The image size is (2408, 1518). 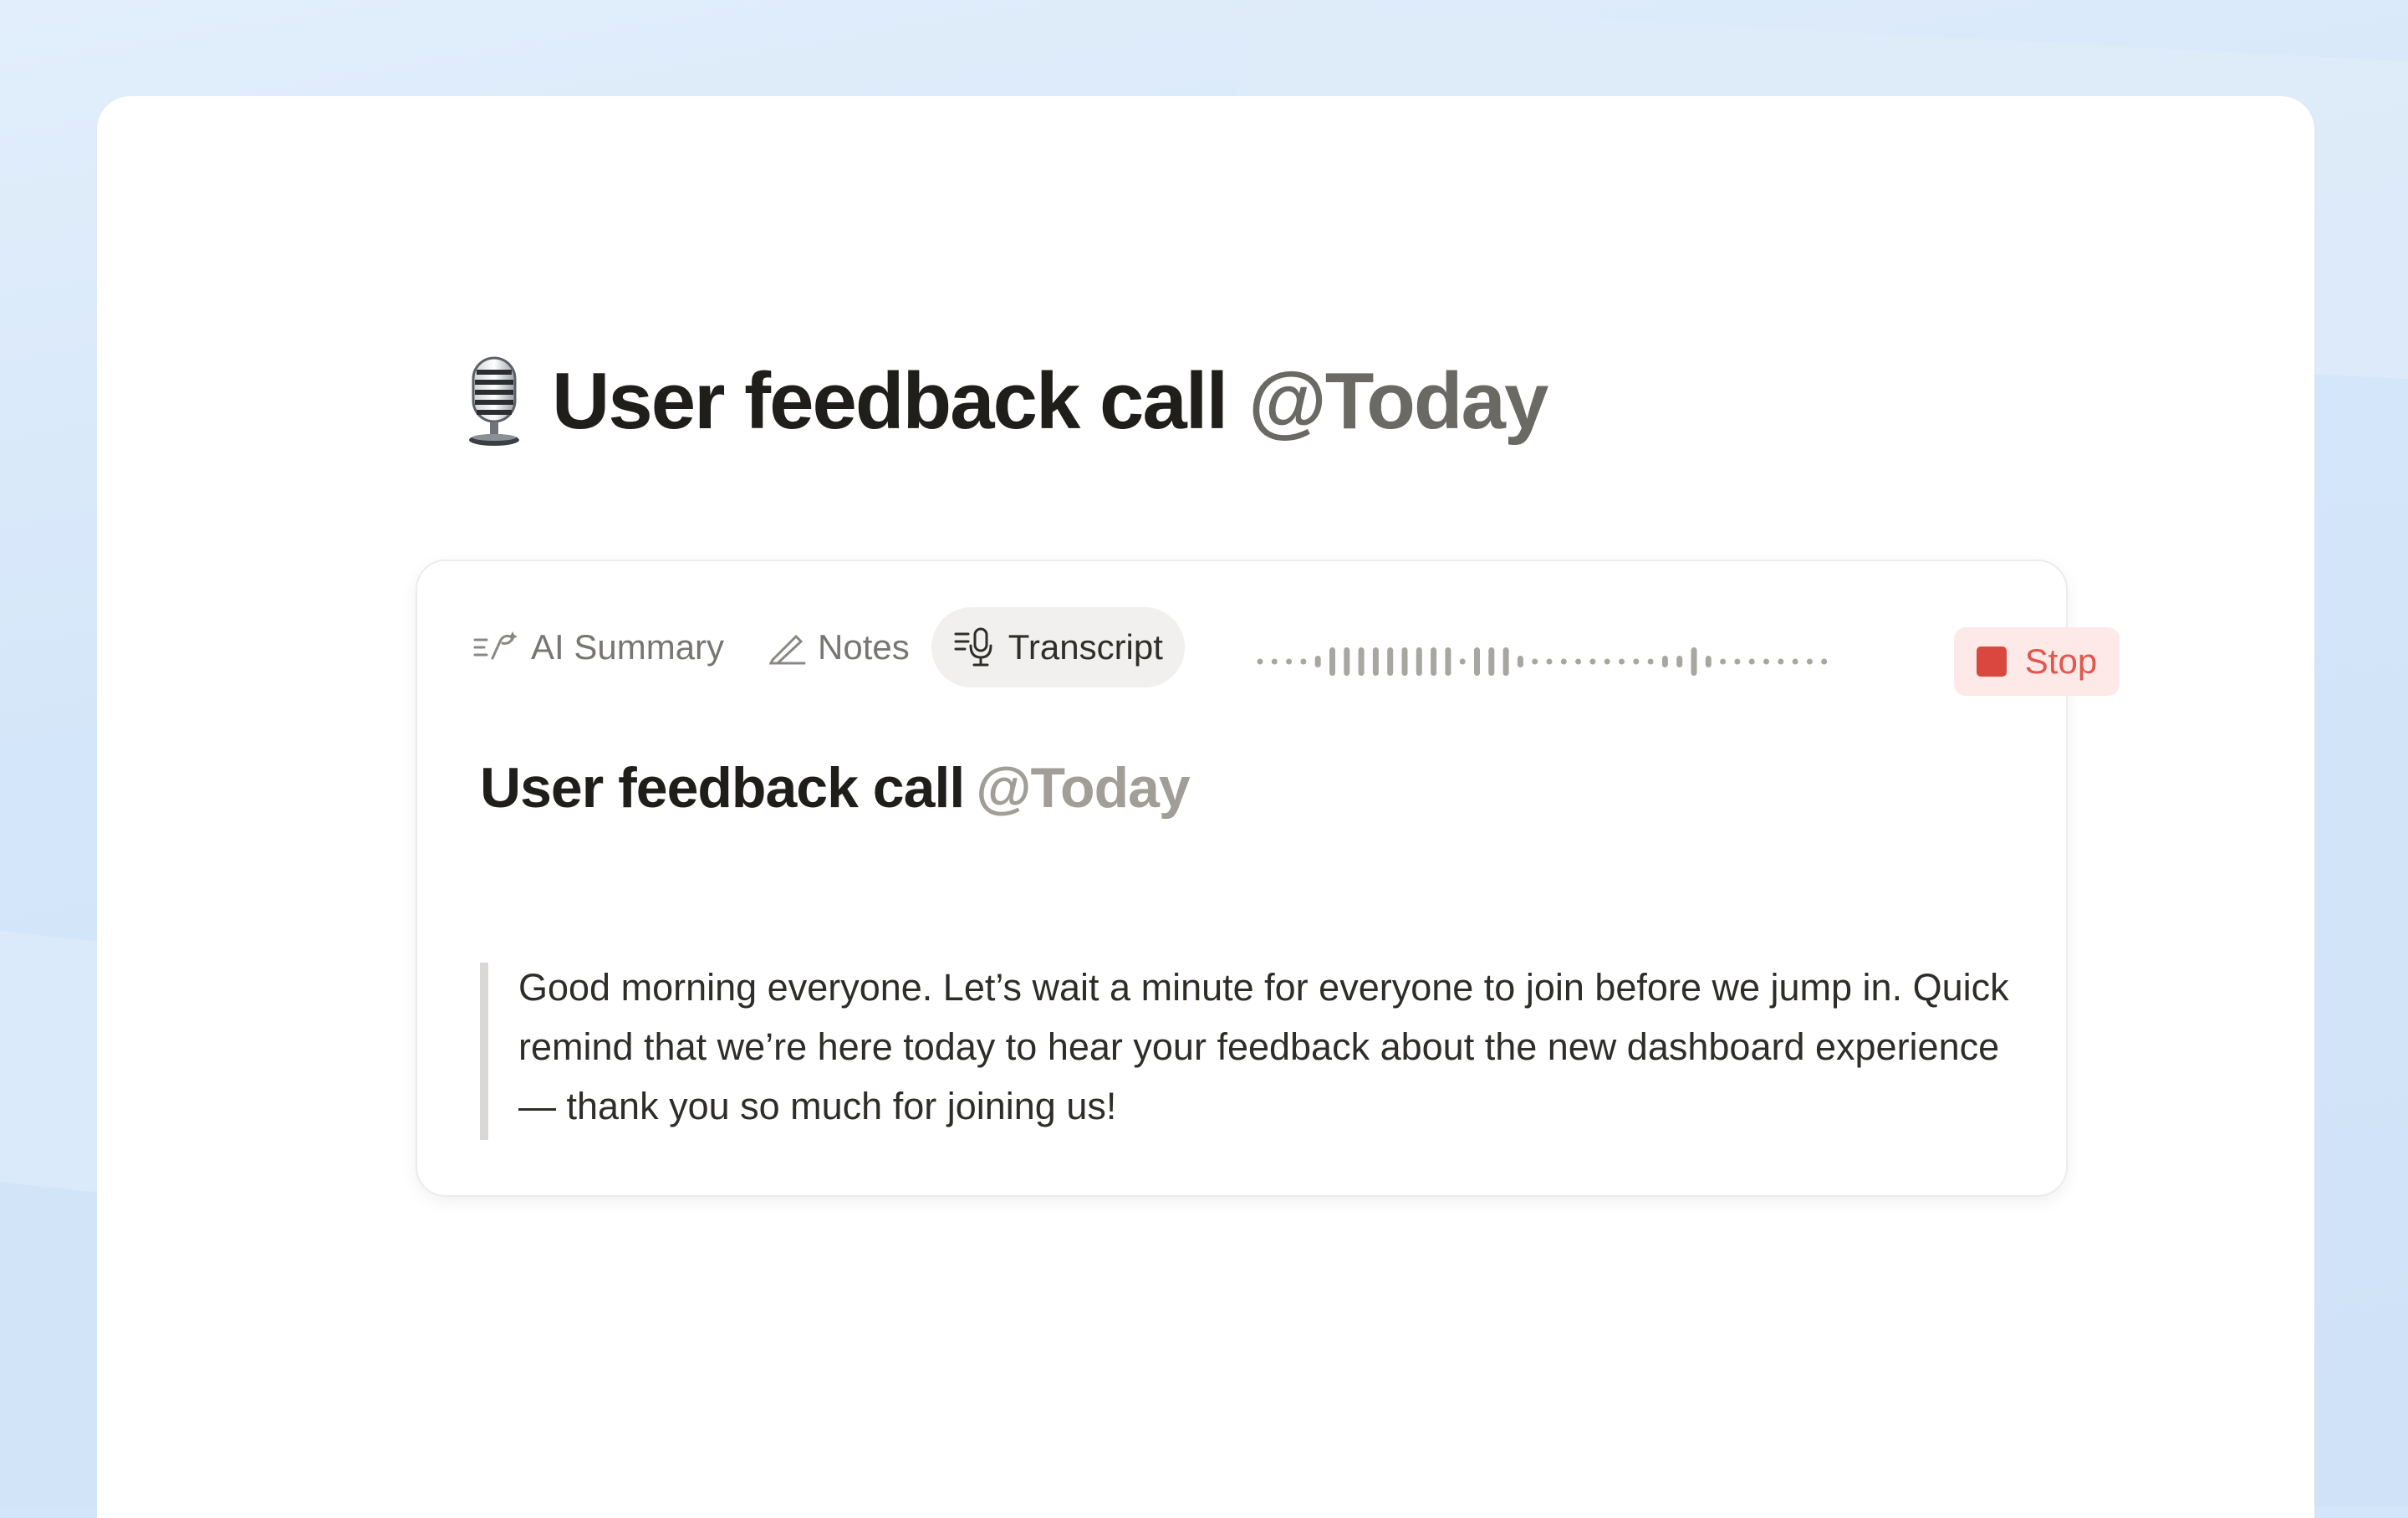 I want to click on pencil-icon, so click(x=787, y=649).